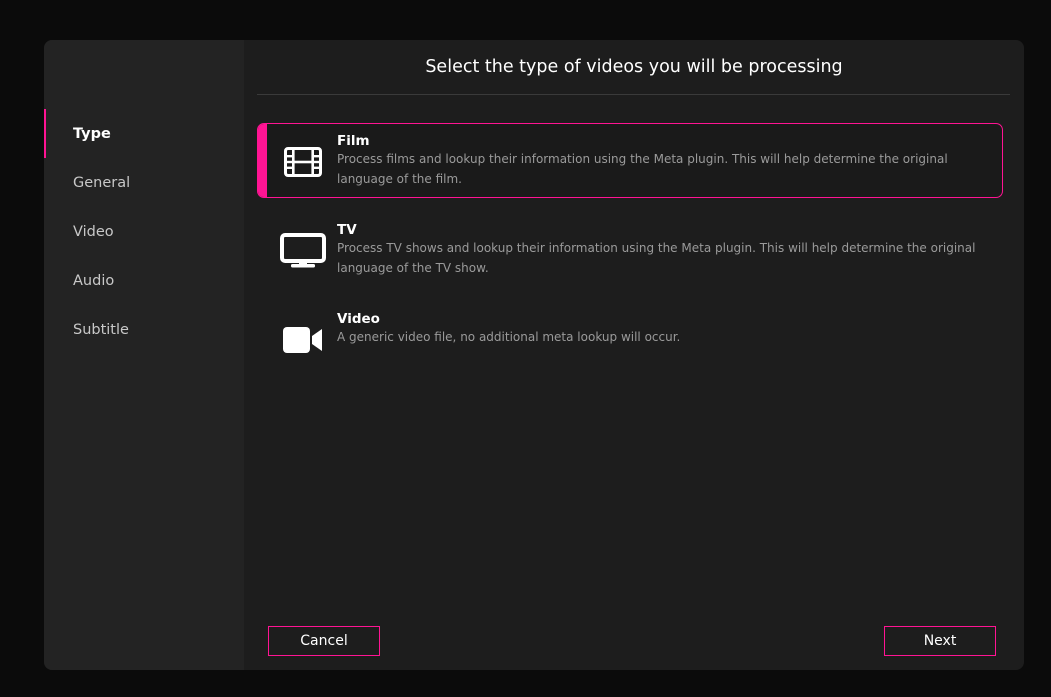 The height and width of the screenshot is (697, 1051). I want to click on tv-icon, so click(303, 251).